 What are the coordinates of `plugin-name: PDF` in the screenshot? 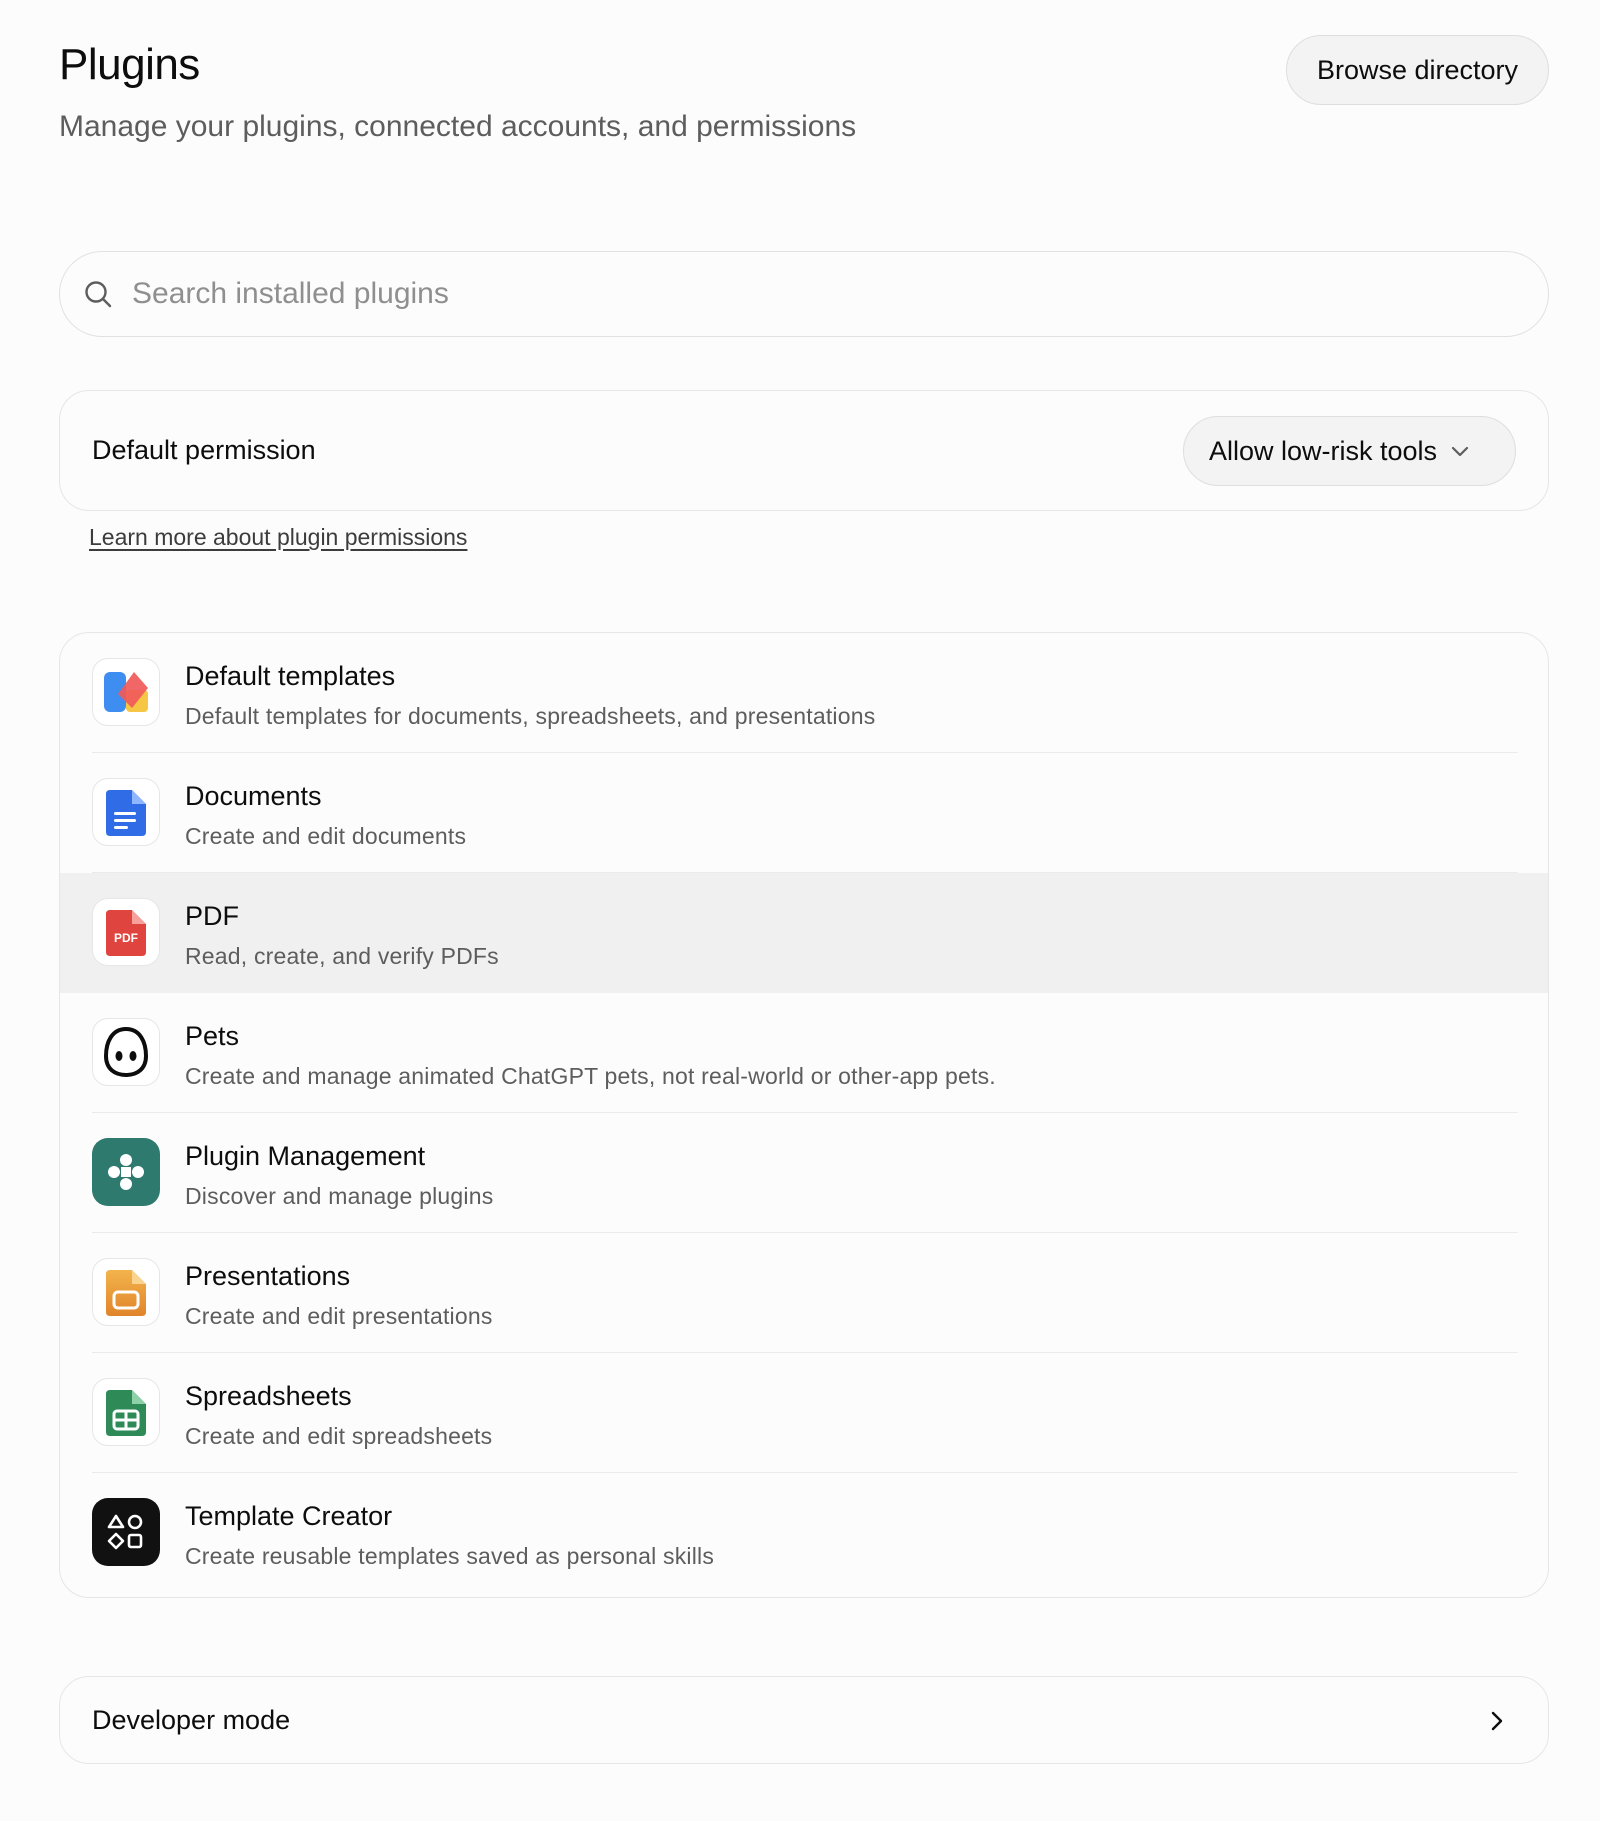 It's located at (212, 916).